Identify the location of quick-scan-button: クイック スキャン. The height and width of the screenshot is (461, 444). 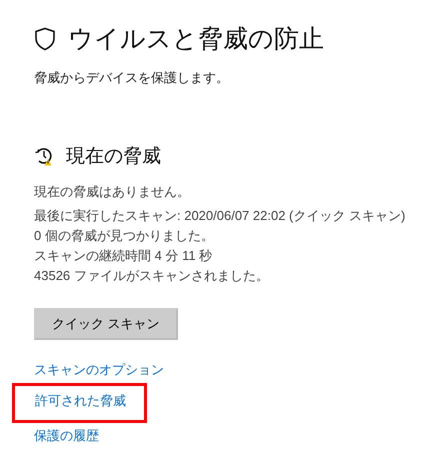
(106, 324).